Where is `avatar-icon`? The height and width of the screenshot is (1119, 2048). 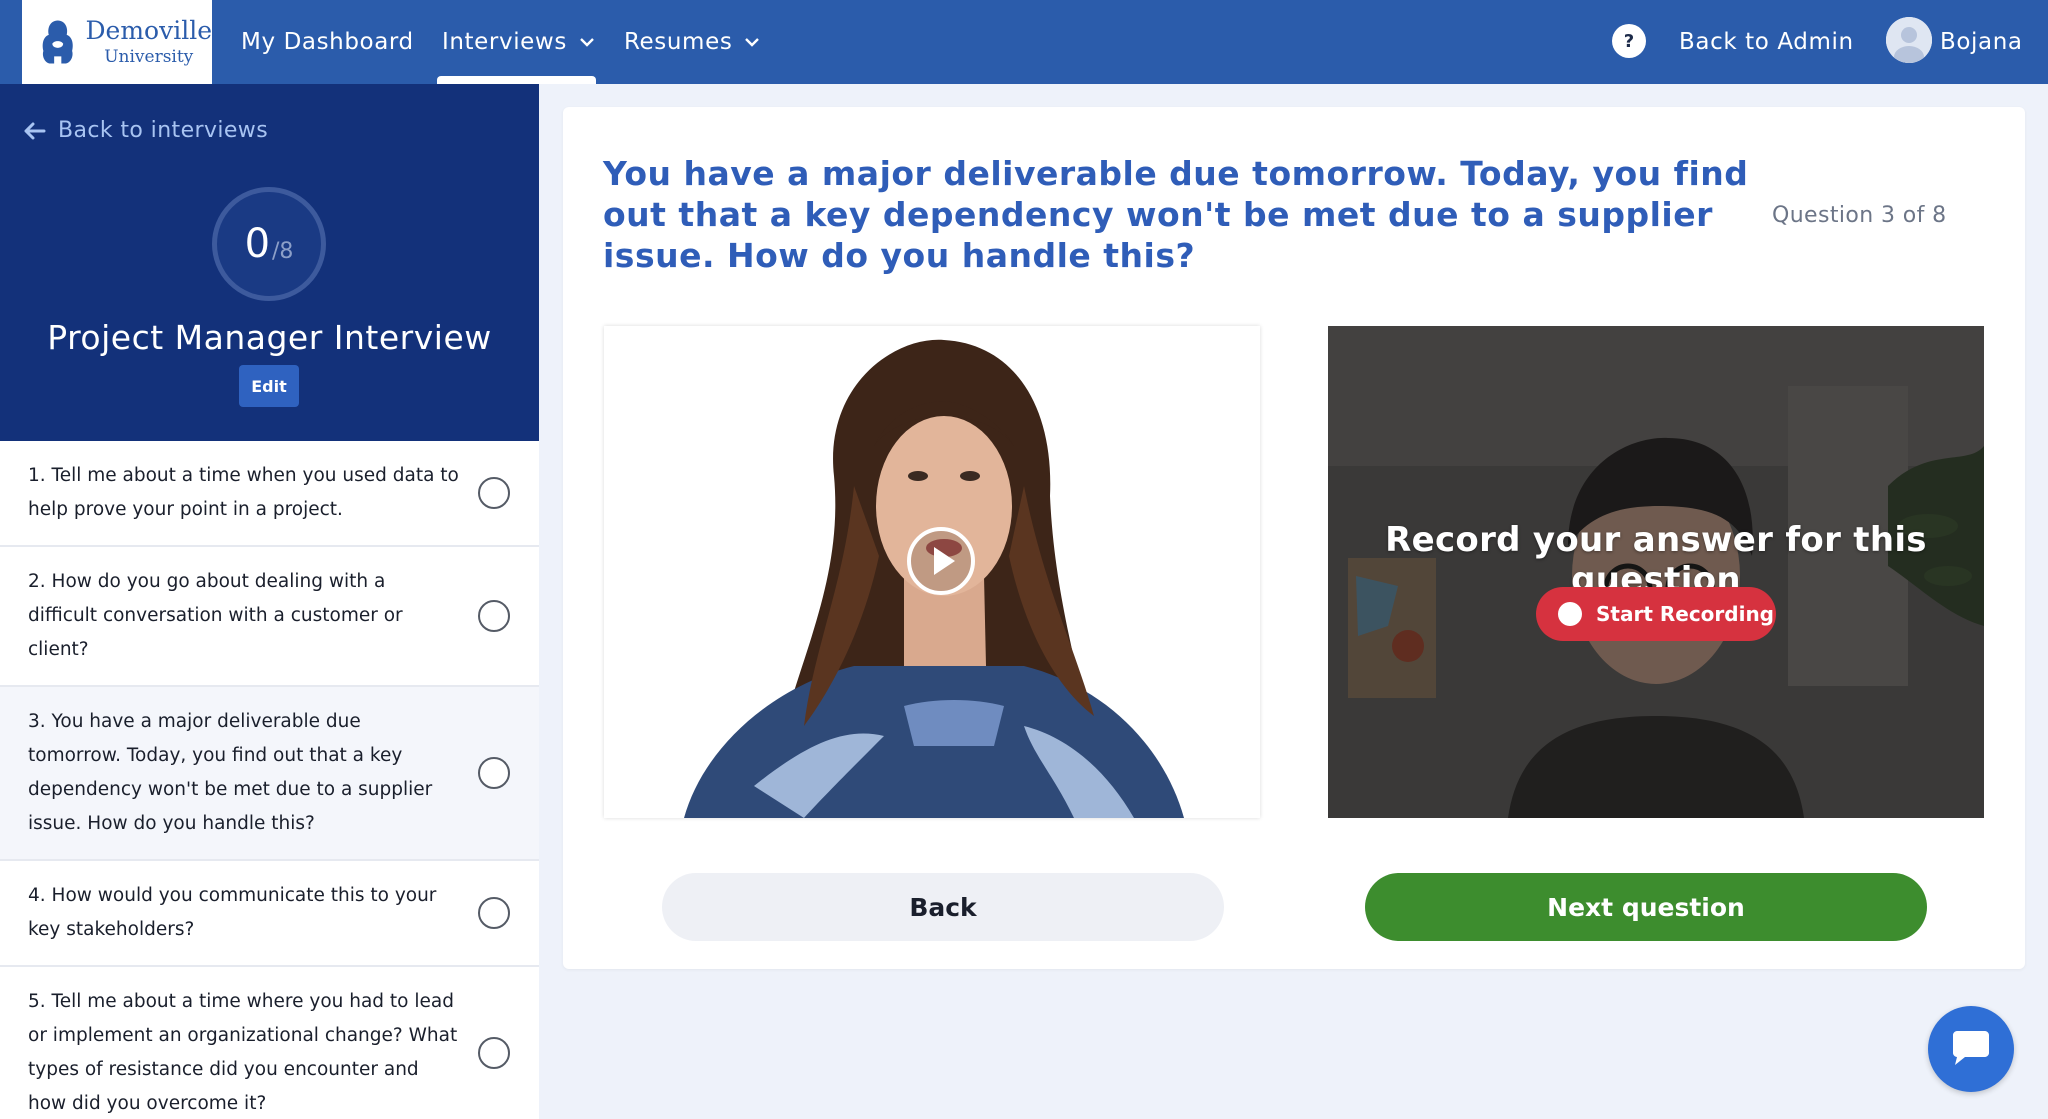
avatar-icon is located at coordinates (1909, 40).